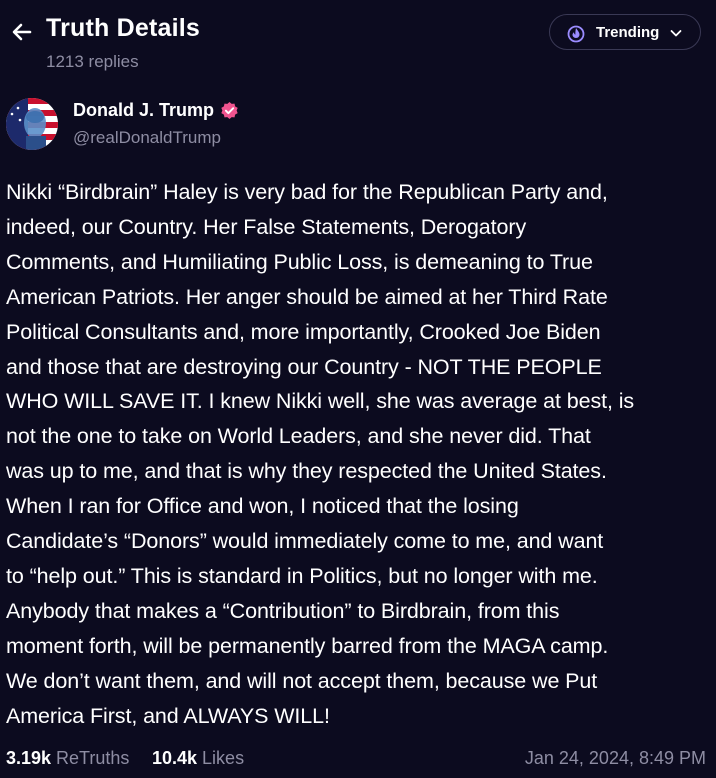 The height and width of the screenshot is (778, 716). Describe the element at coordinates (123, 28) in the screenshot. I see `page-title: Truth Details` at that location.